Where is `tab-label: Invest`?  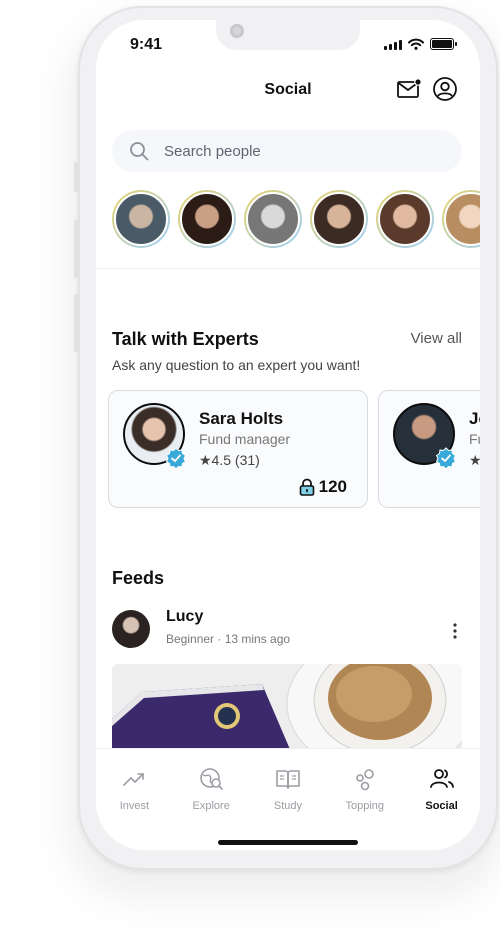
tab-label: Invest is located at coordinates (134, 806).